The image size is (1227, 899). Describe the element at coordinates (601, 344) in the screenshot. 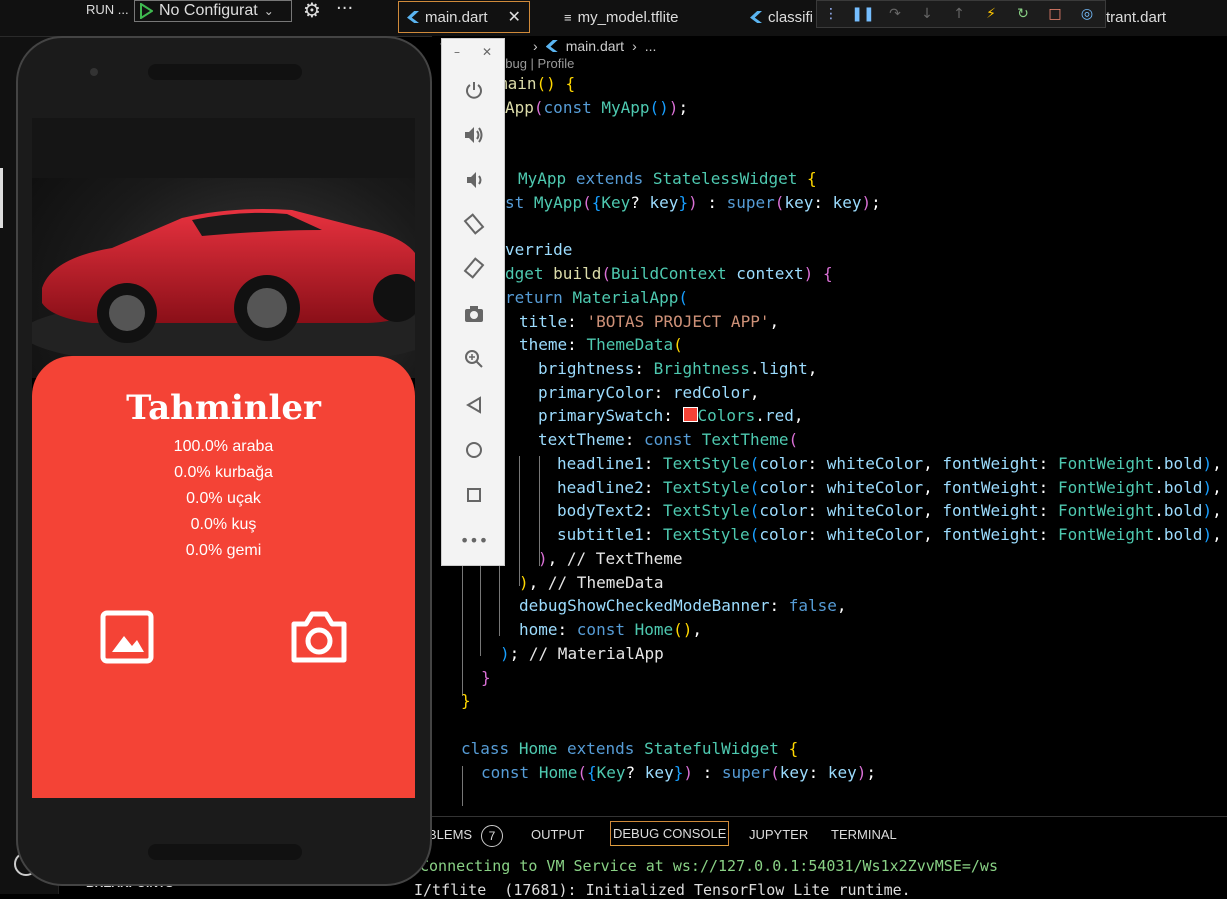

I see `code-line-12: theme: ThemeData(` at that location.